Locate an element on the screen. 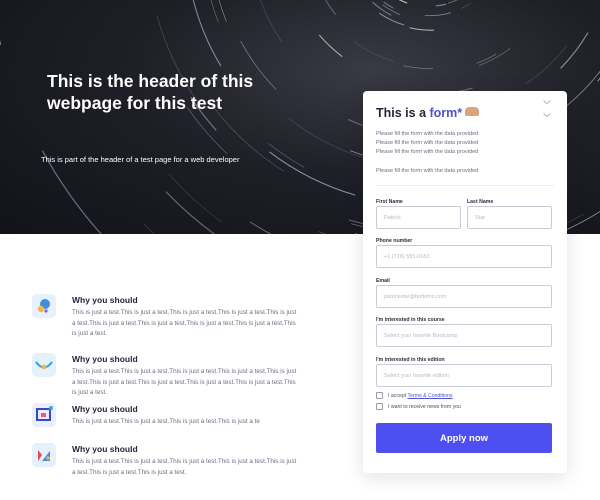 This screenshot has height=500, width=600. apply-now-button: Apply now is located at coordinates (464, 438).